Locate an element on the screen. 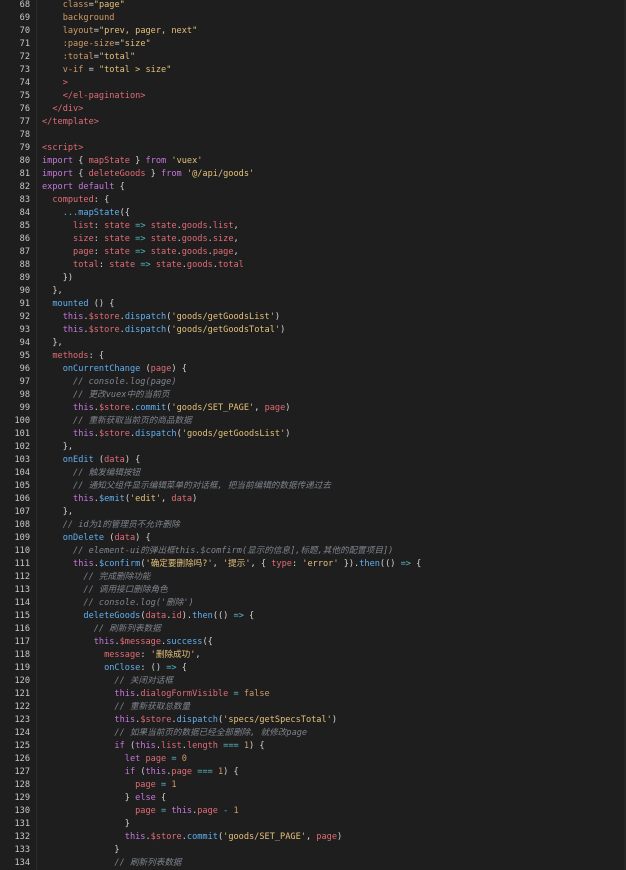 Image resolution: width=626 pixels, height=870 pixels. code-line: 116 // 刷新列表数据 is located at coordinates (313, 629).